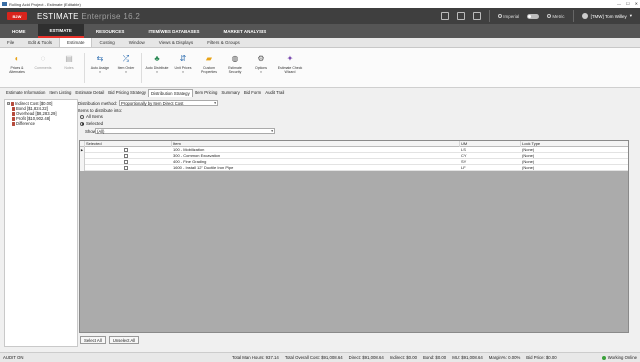 Image resolution: width=640 pixels, height=362 pixels. What do you see at coordinates (533, 16) in the screenshot?
I see `unit-toggle` at bounding box center [533, 16].